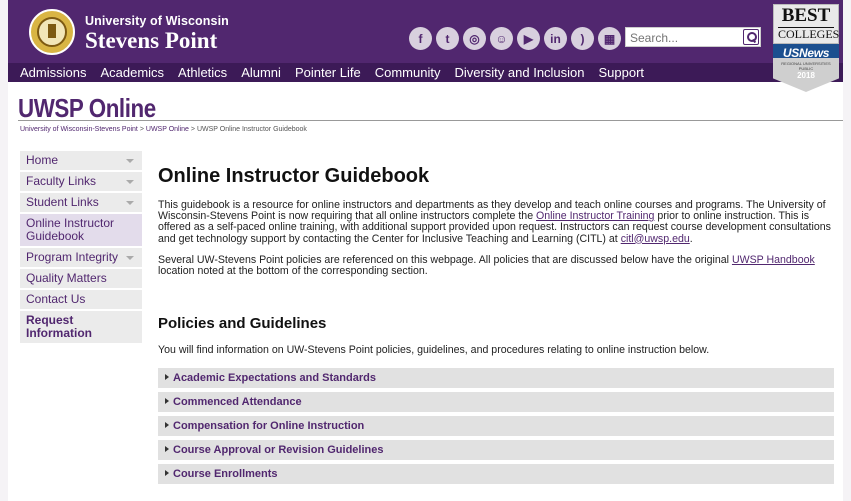 The width and height of the screenshot is (851, 501). I want to click on accordion-academic-expectations: Academic Expectations and Standards, so click(496, 378).